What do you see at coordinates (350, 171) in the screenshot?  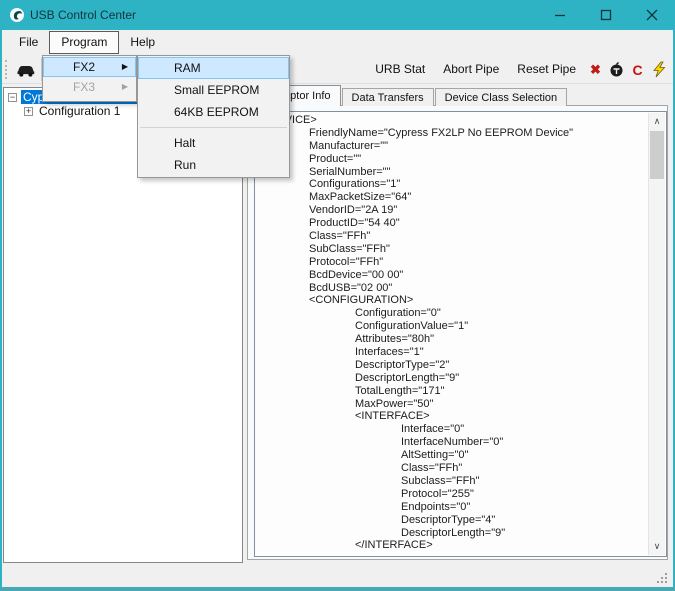 I see `descriptor-line: SerialNumber=""` at bounding box center [350, 171].